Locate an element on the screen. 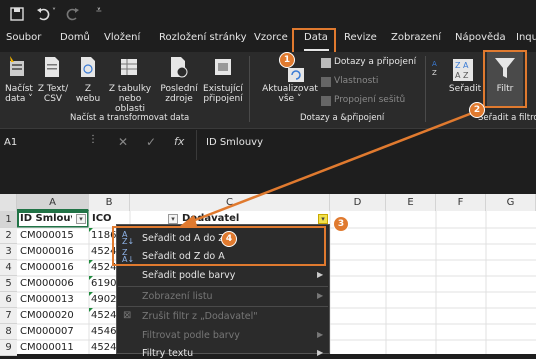 This screenshot has height=359, width=536. menu-sort-z-a: Seřadit od Z do A is located at coordinates (183, 256).